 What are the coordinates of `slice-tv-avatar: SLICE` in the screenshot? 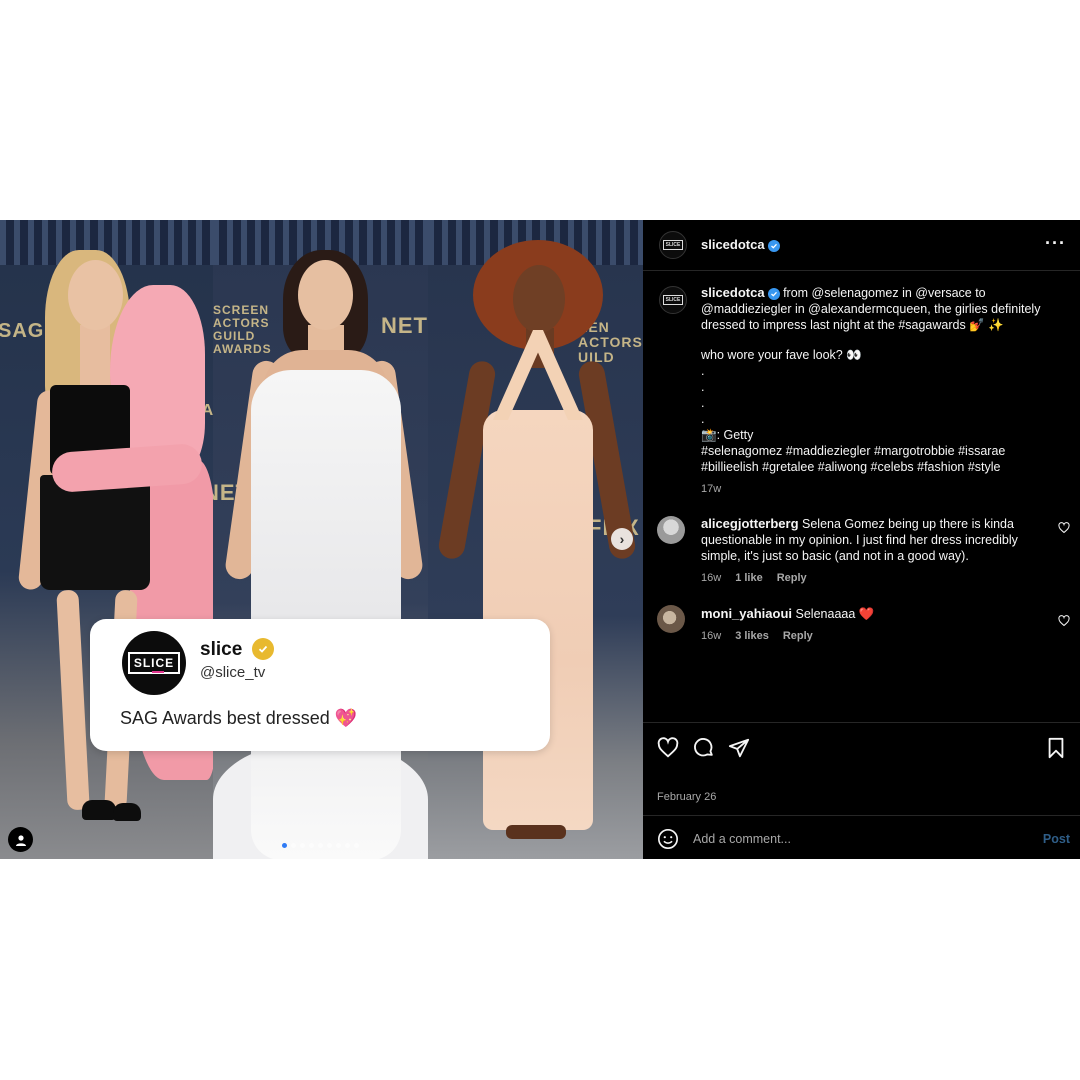 It's located at (154, 663).